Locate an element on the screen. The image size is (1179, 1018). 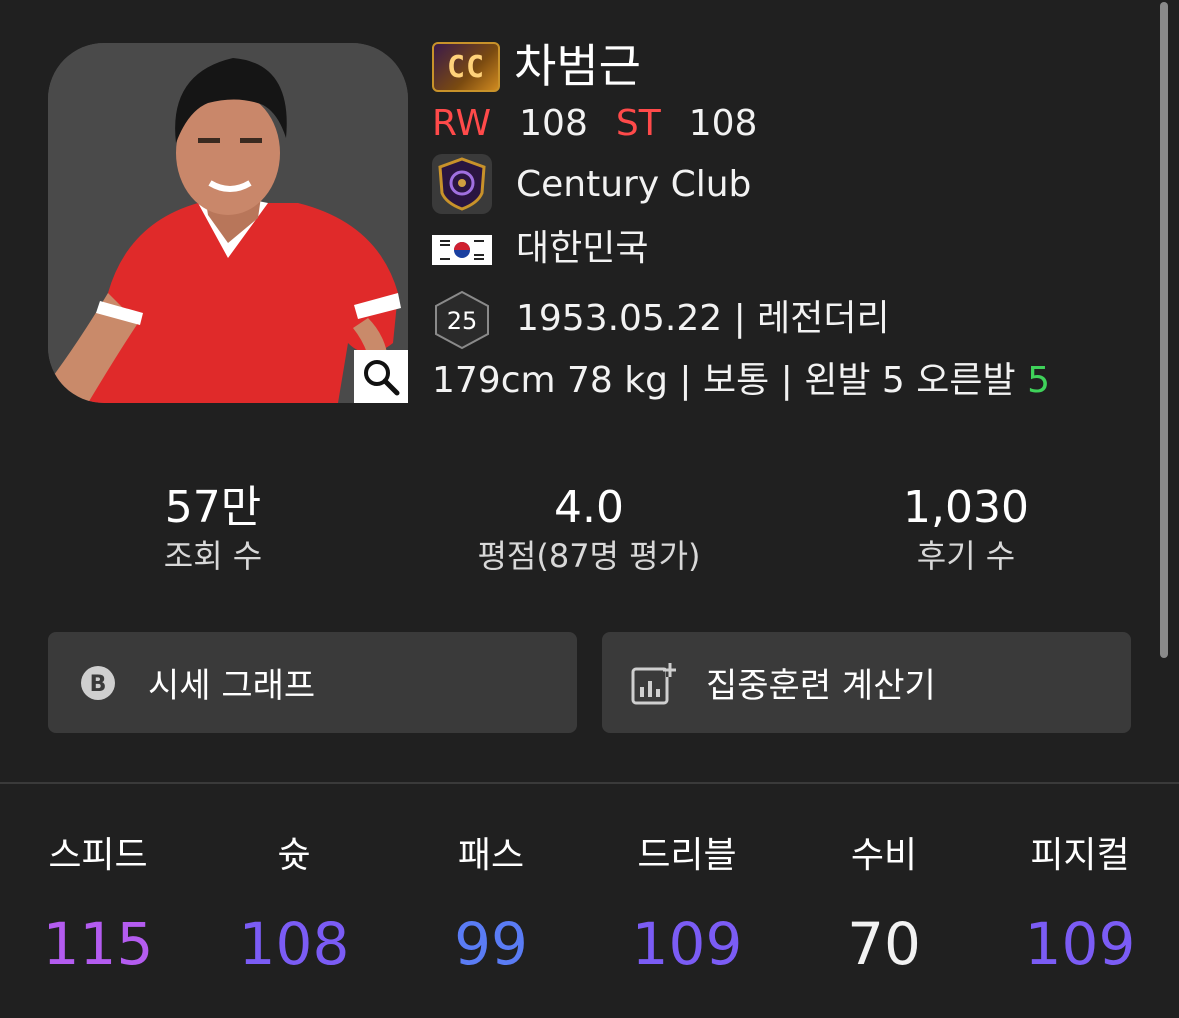
stat-reviews: 1,030 후기 수 is located at coordinates (966, 529).